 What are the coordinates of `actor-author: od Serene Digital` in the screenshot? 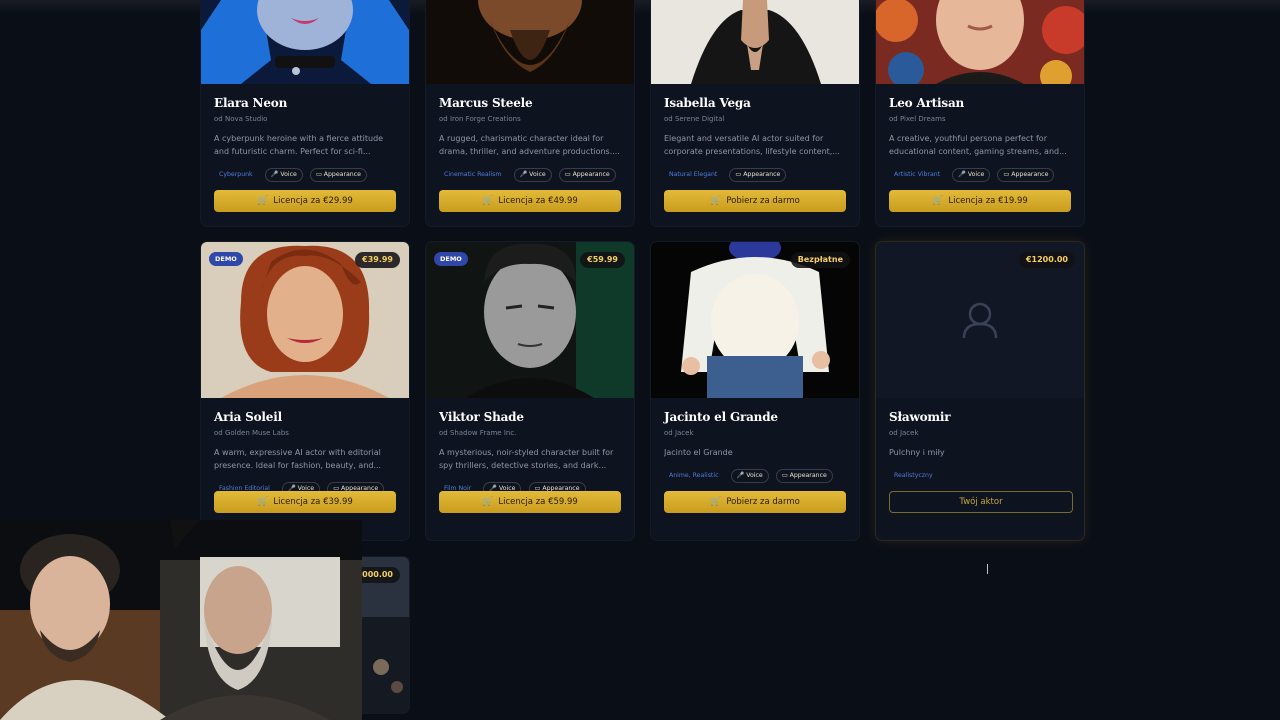 It's located at (694, 119).